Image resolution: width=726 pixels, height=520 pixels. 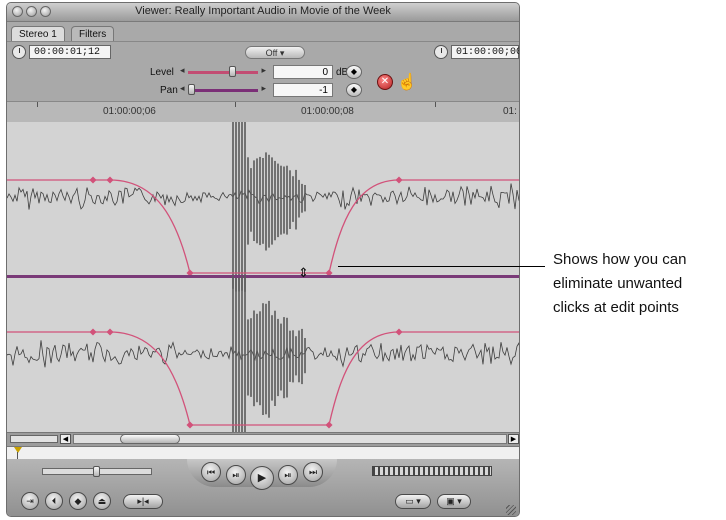 I want to click on timecode-row: 00:00:01;12 Off ▾ 01:00:00;00, so click(x=263, y=51).